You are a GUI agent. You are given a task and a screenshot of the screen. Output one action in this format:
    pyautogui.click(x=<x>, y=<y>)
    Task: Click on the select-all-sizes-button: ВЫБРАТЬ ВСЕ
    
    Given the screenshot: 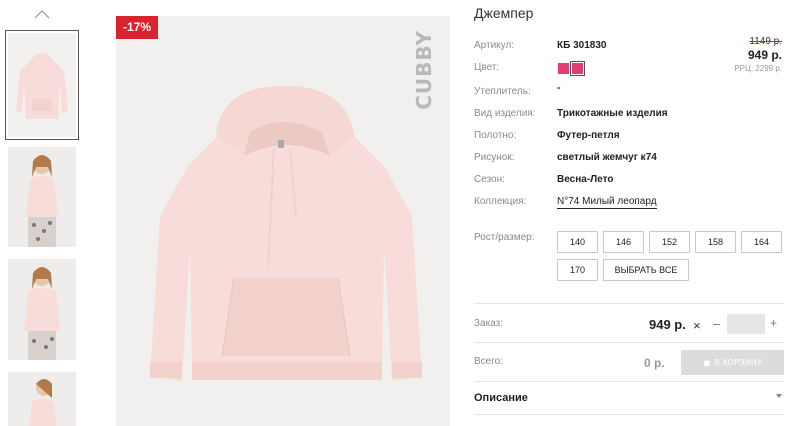 What is the action you would take?
    pyautogui.click(x=646, y=270)
    